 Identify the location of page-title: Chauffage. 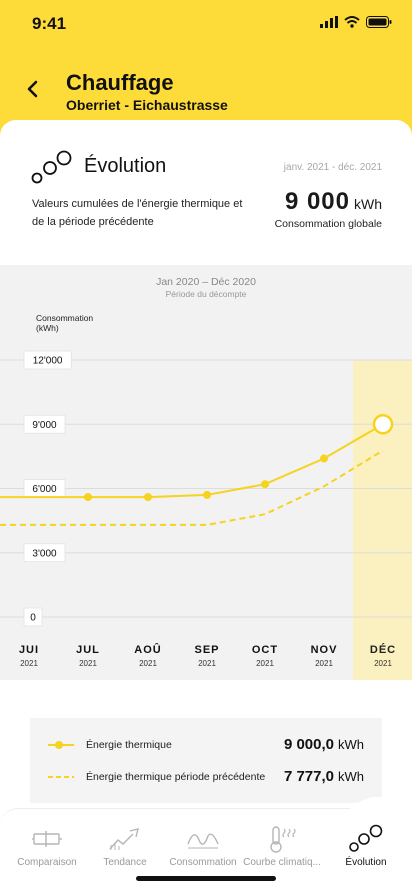
(120, 82).